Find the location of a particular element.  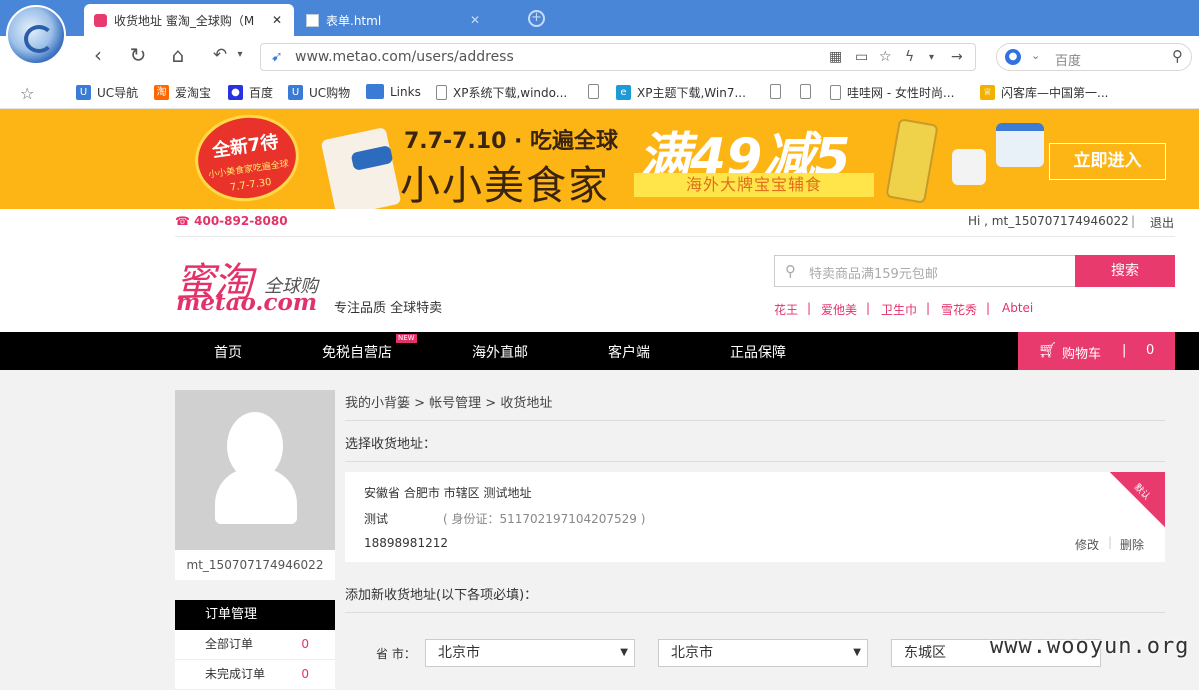

nav-guarantee: 正品保障 is located at coordinates (758, 352).